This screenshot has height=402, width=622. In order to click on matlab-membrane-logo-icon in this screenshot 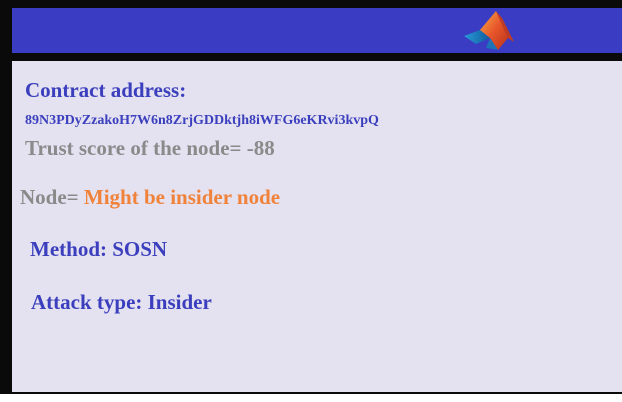, I will do `click(489, 30)`.